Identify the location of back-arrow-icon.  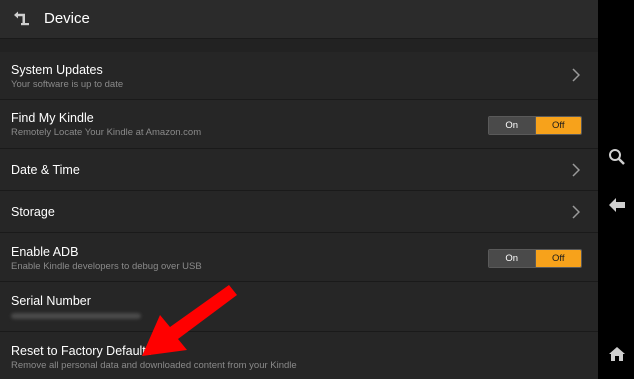
(21, 21).